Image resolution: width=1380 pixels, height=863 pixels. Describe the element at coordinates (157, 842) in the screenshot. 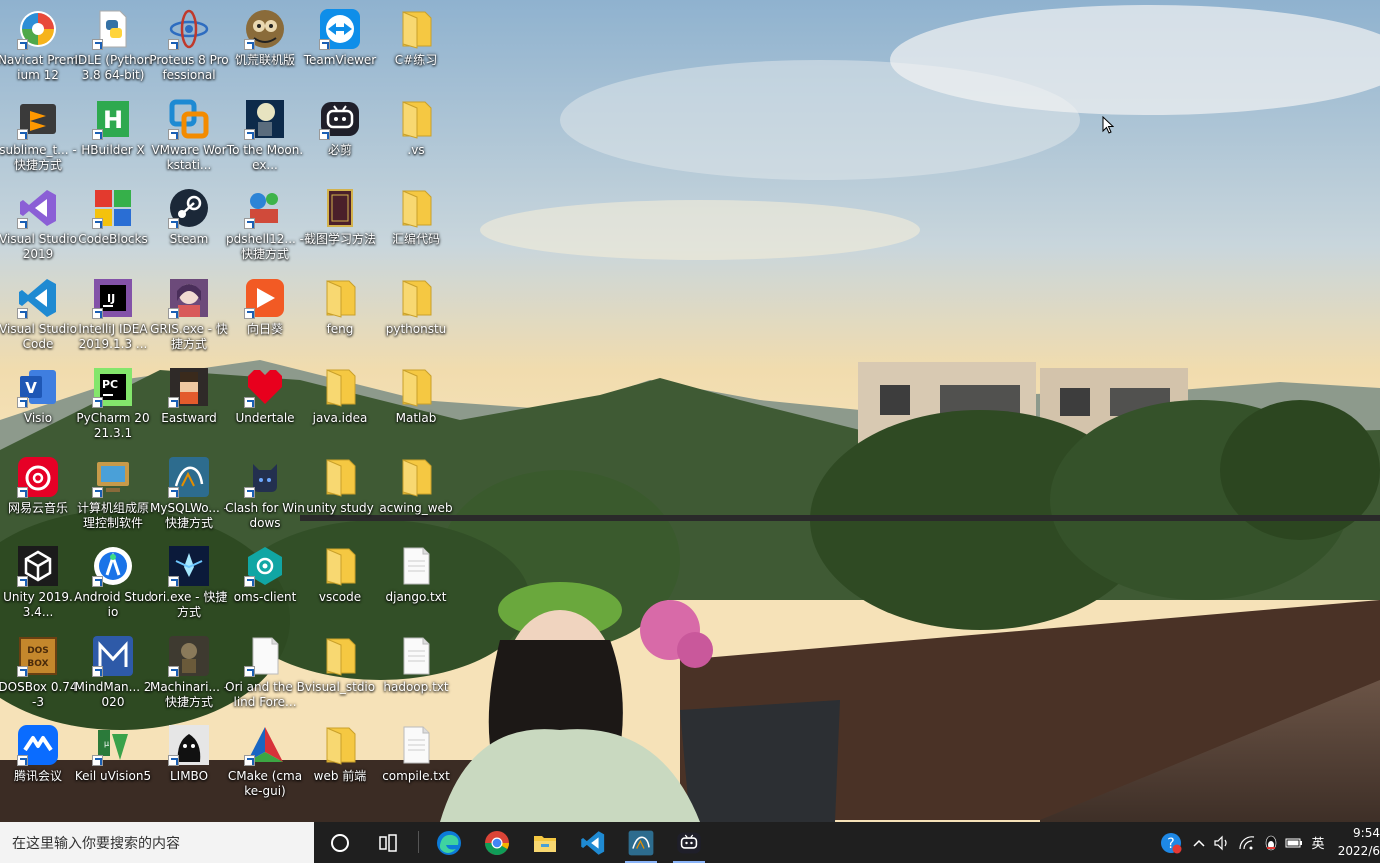

I see `taskbar-search-input: 在这里输入你要搜索的内容` at that location.